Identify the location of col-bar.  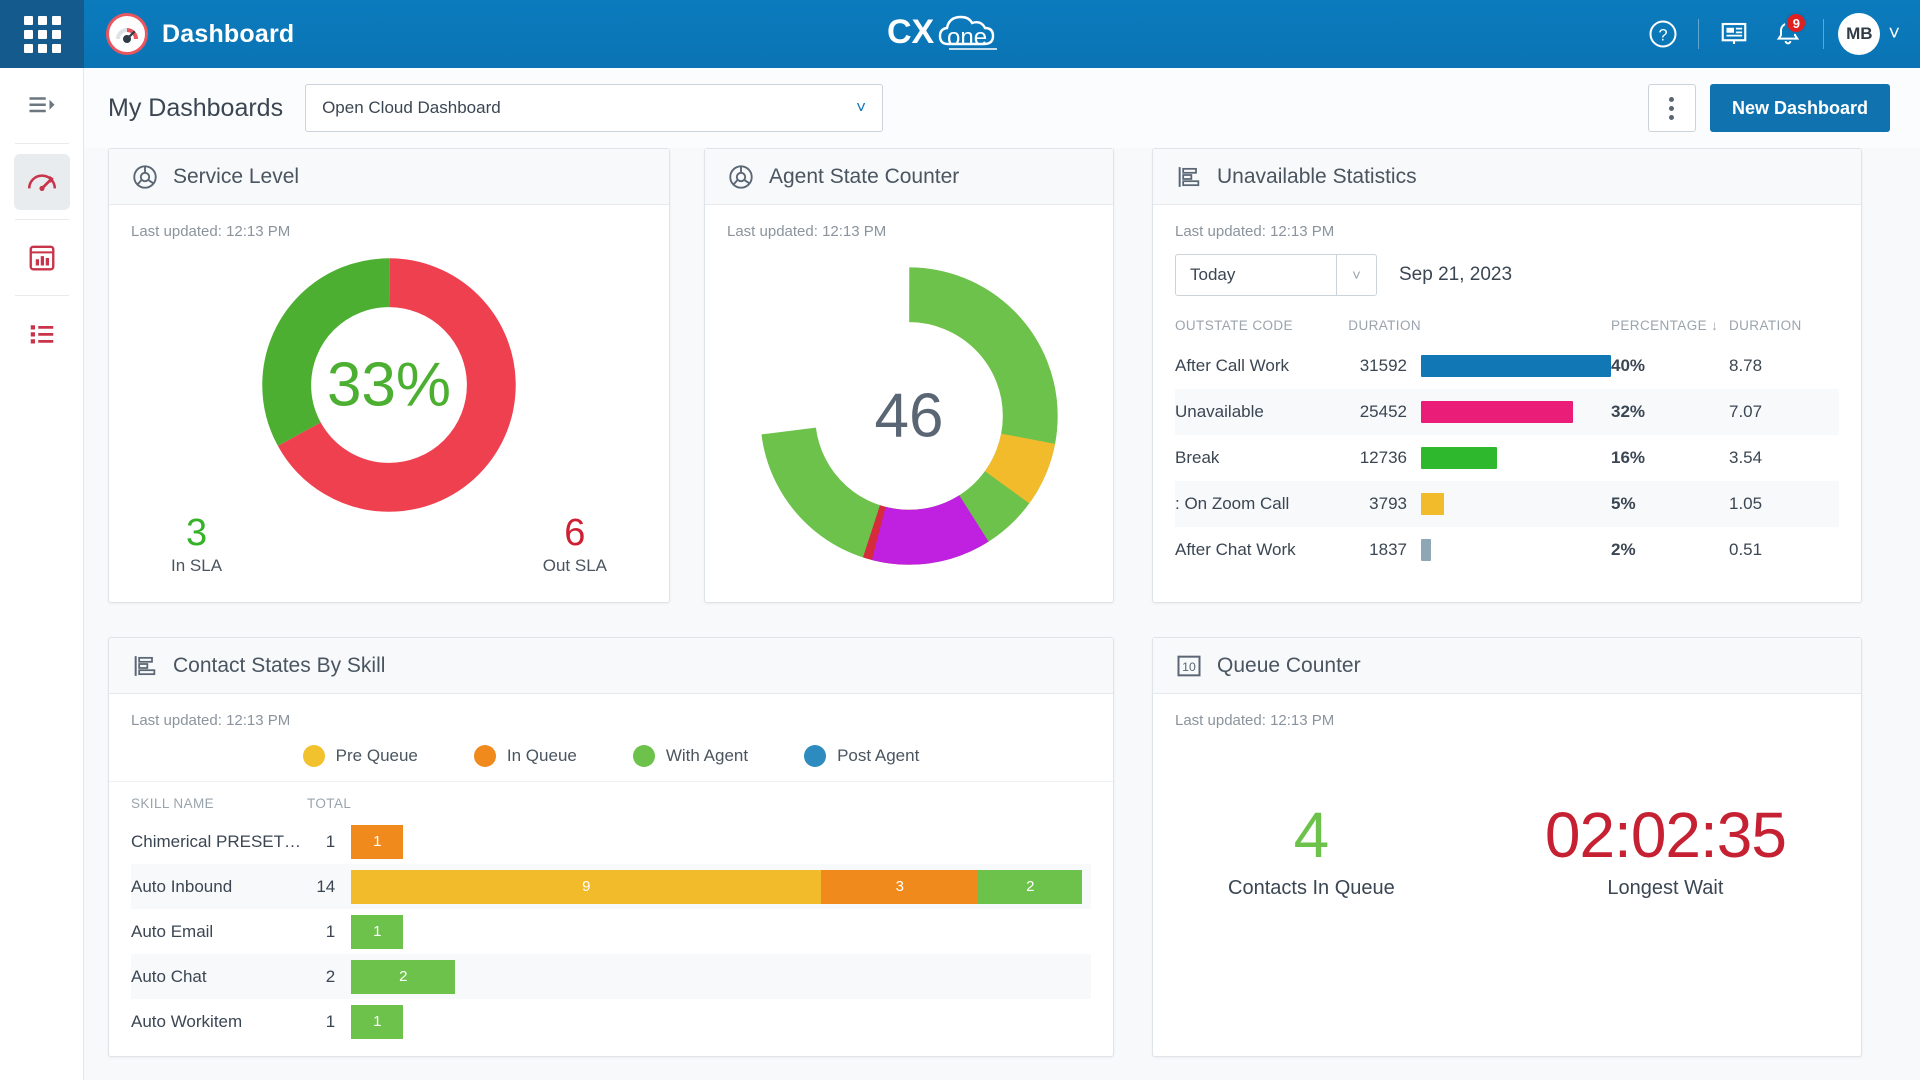
(1516, 322).